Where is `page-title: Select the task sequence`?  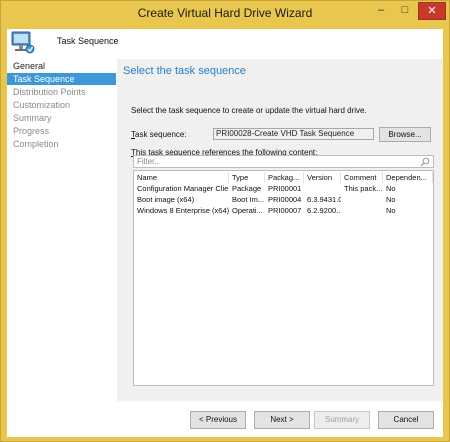
page-title: Select the task sequence is located at coordinates (184, 71).